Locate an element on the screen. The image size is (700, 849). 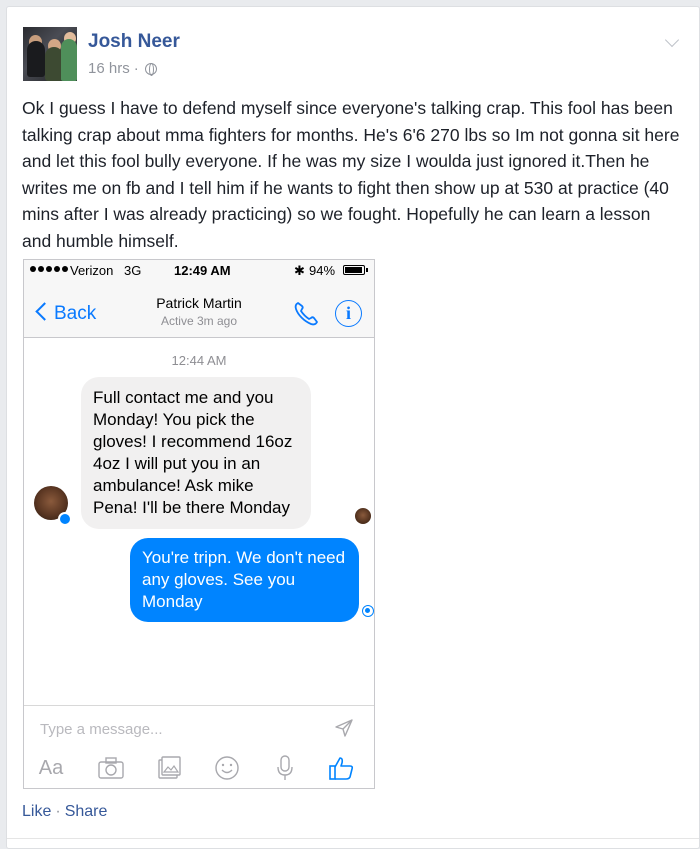
text-format-button: Aa is located at coordinates (51, 768).